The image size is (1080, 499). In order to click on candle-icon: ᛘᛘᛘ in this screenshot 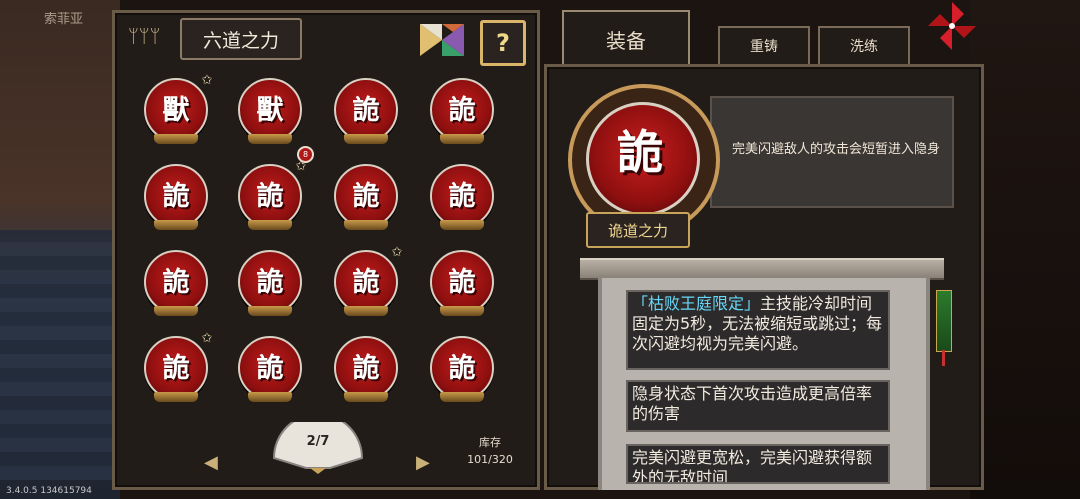, I will do `click(144, 36)`.